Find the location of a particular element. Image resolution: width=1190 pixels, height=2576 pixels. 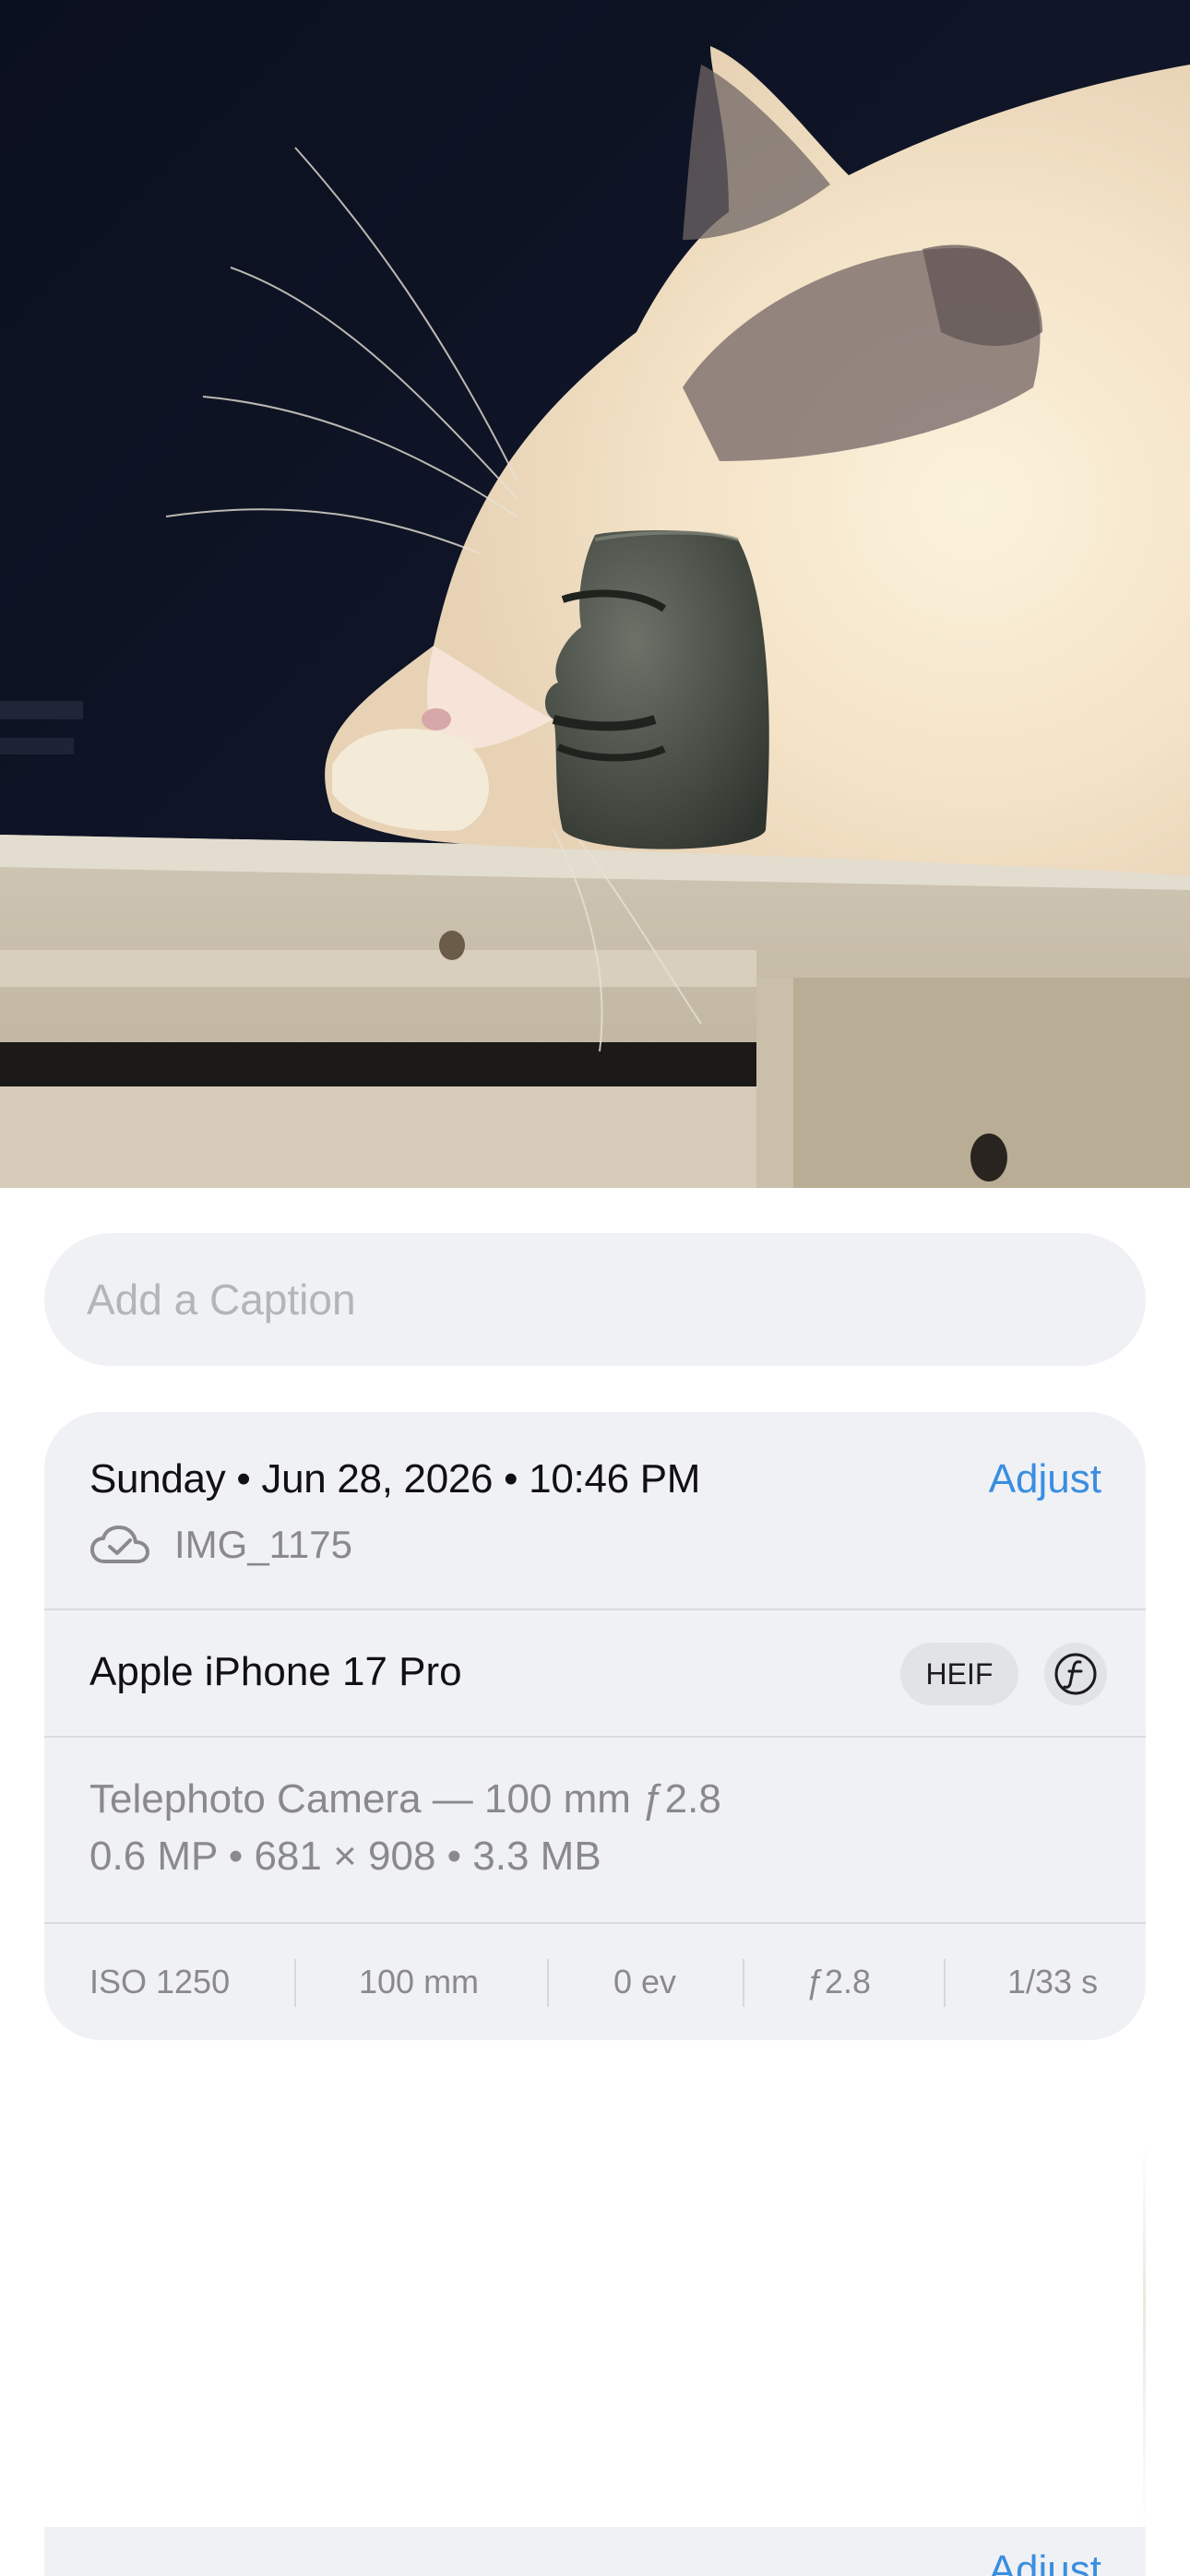

capture-datetime: Sunday • Jun 28, 2026 • 10:46 PM is located at coordinates (395, 1479).